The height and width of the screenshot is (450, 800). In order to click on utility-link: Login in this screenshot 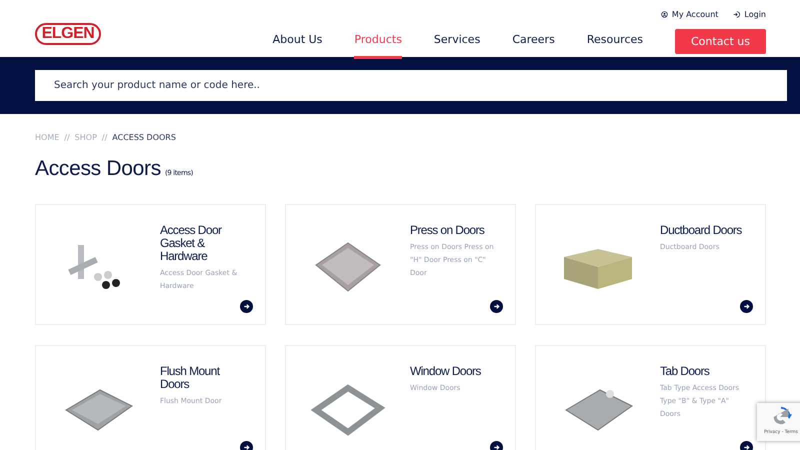, I will do `click(749, 14)`.